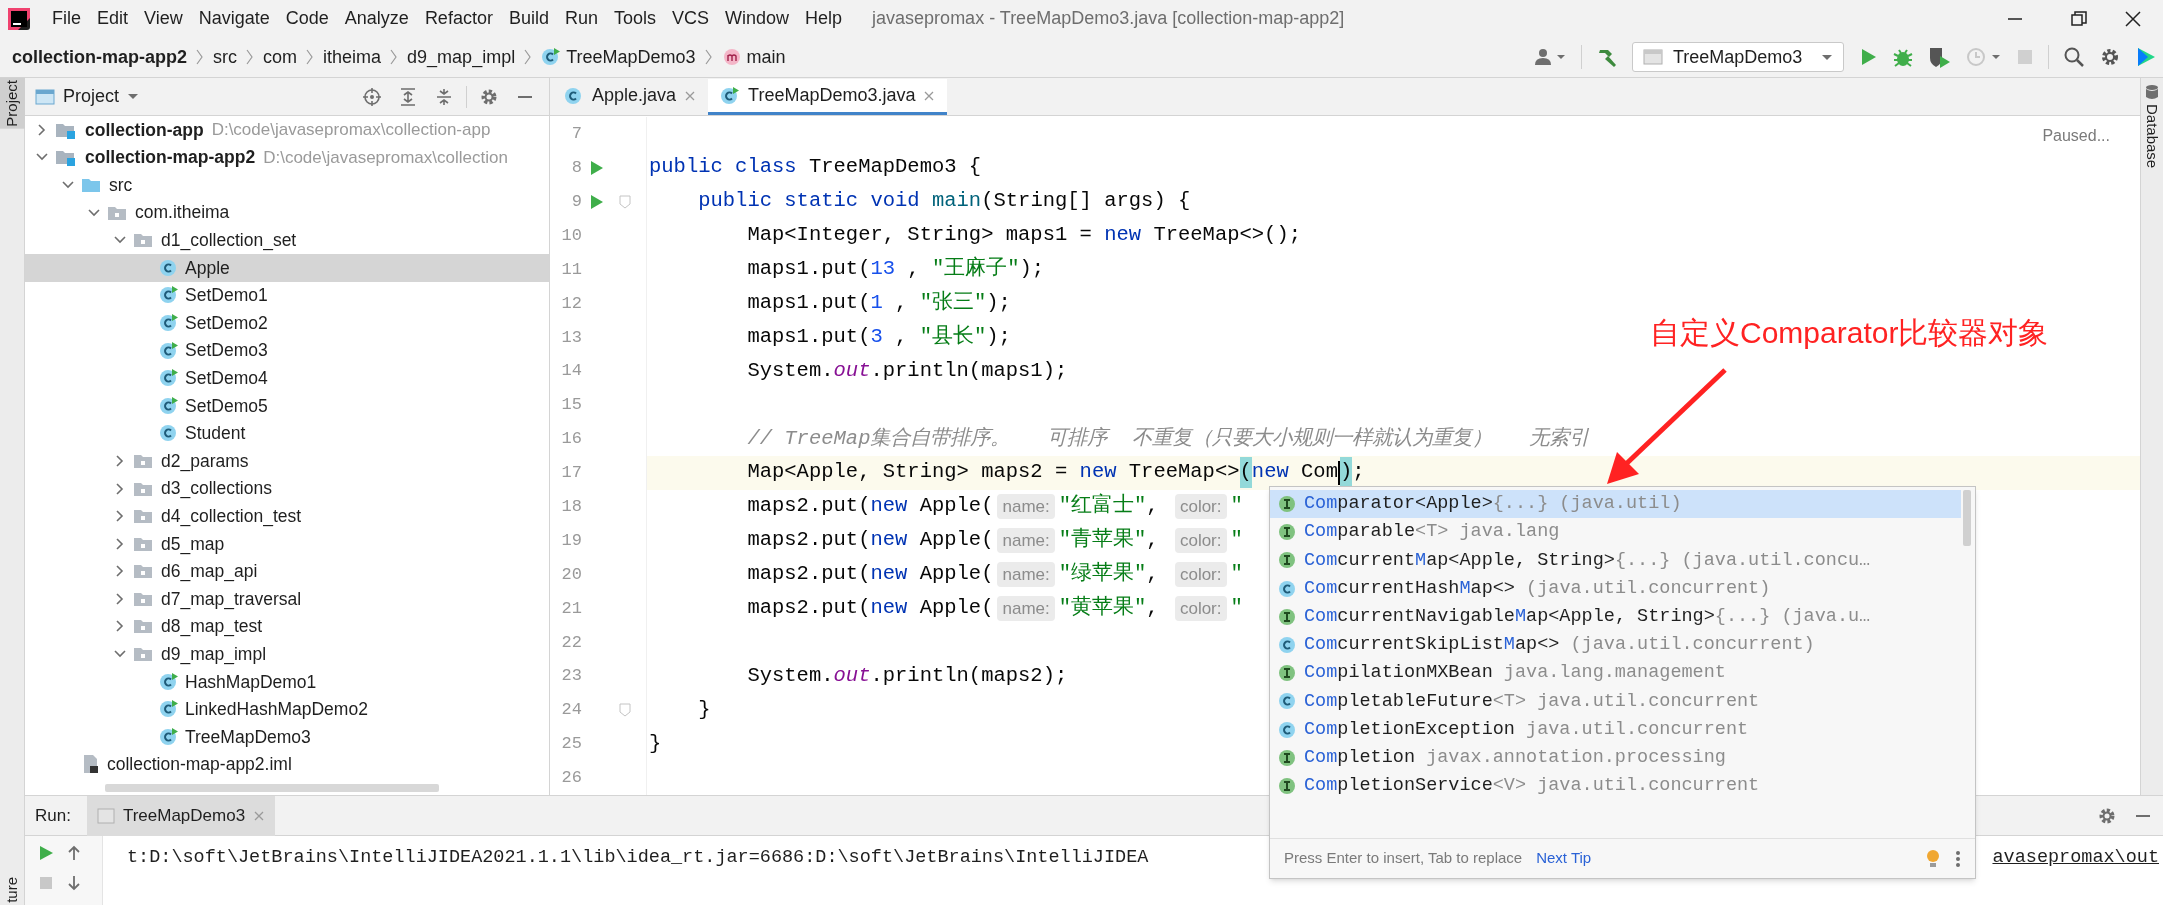 This screenshot has height=905, width=2163. What do you see at coordinates (571, 642) in the screenshot?
I see `line-number: 22` at bounding box center [571, 642].